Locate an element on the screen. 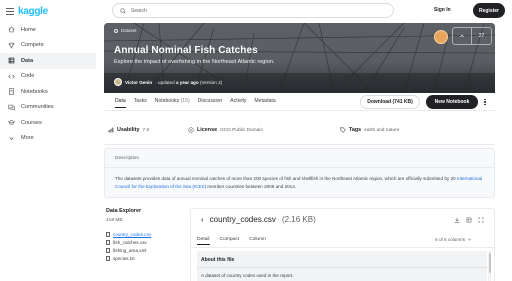 This screenshot has height=281, width=512. file-preview-divider is located at coordinates (342, 247).